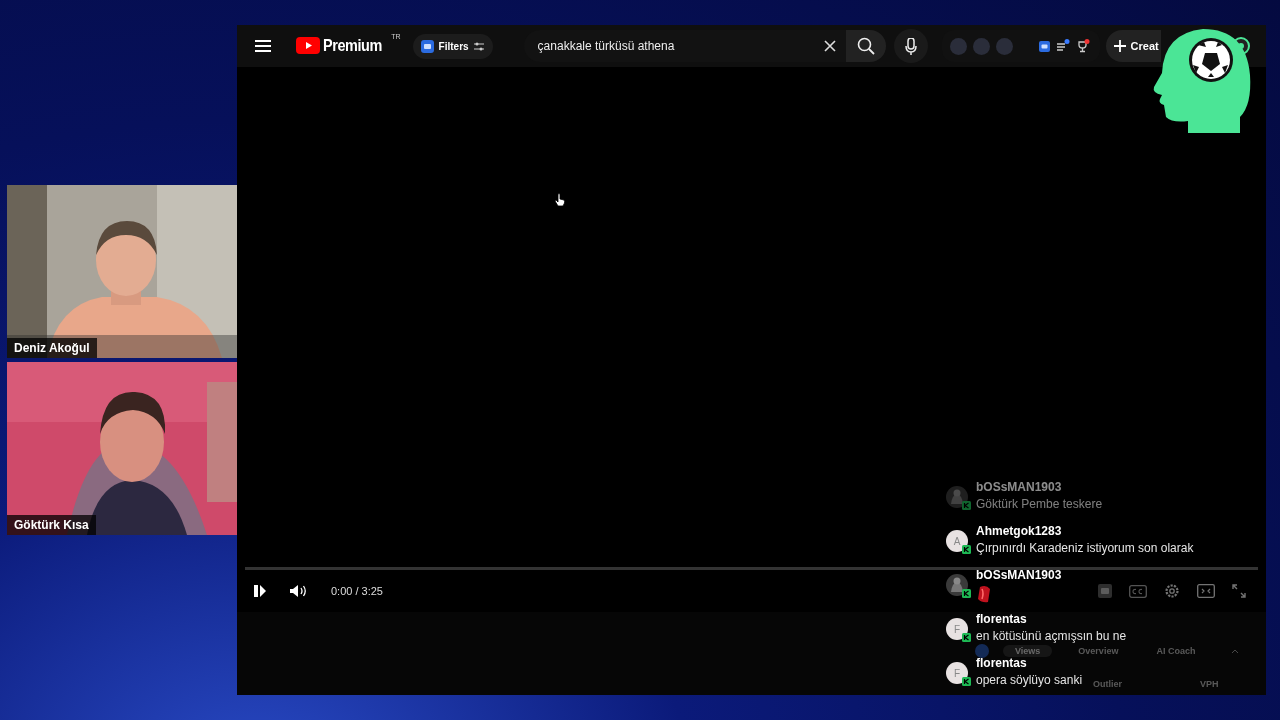 The image size is (1280, 720). Describe the element at coordinates (1039, 504) in the screenshot. I see `chat-message: Göktürk Pembe teskere` at that location.